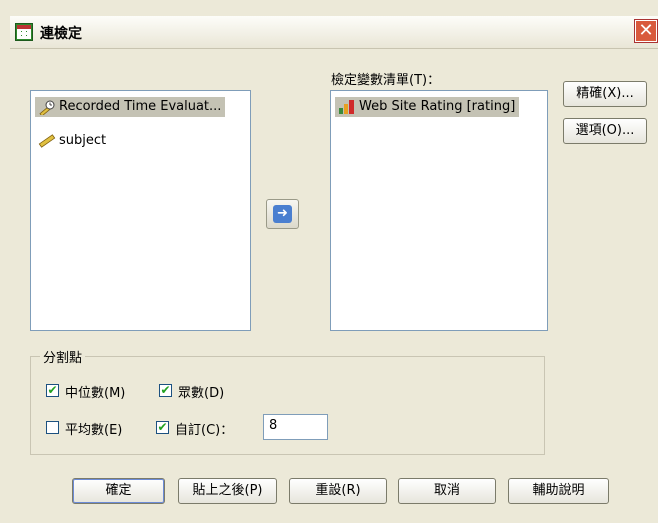 This screenshot has width=658, height=523. I want to click on right-arrow-icon: ➜, so click(282, 214).